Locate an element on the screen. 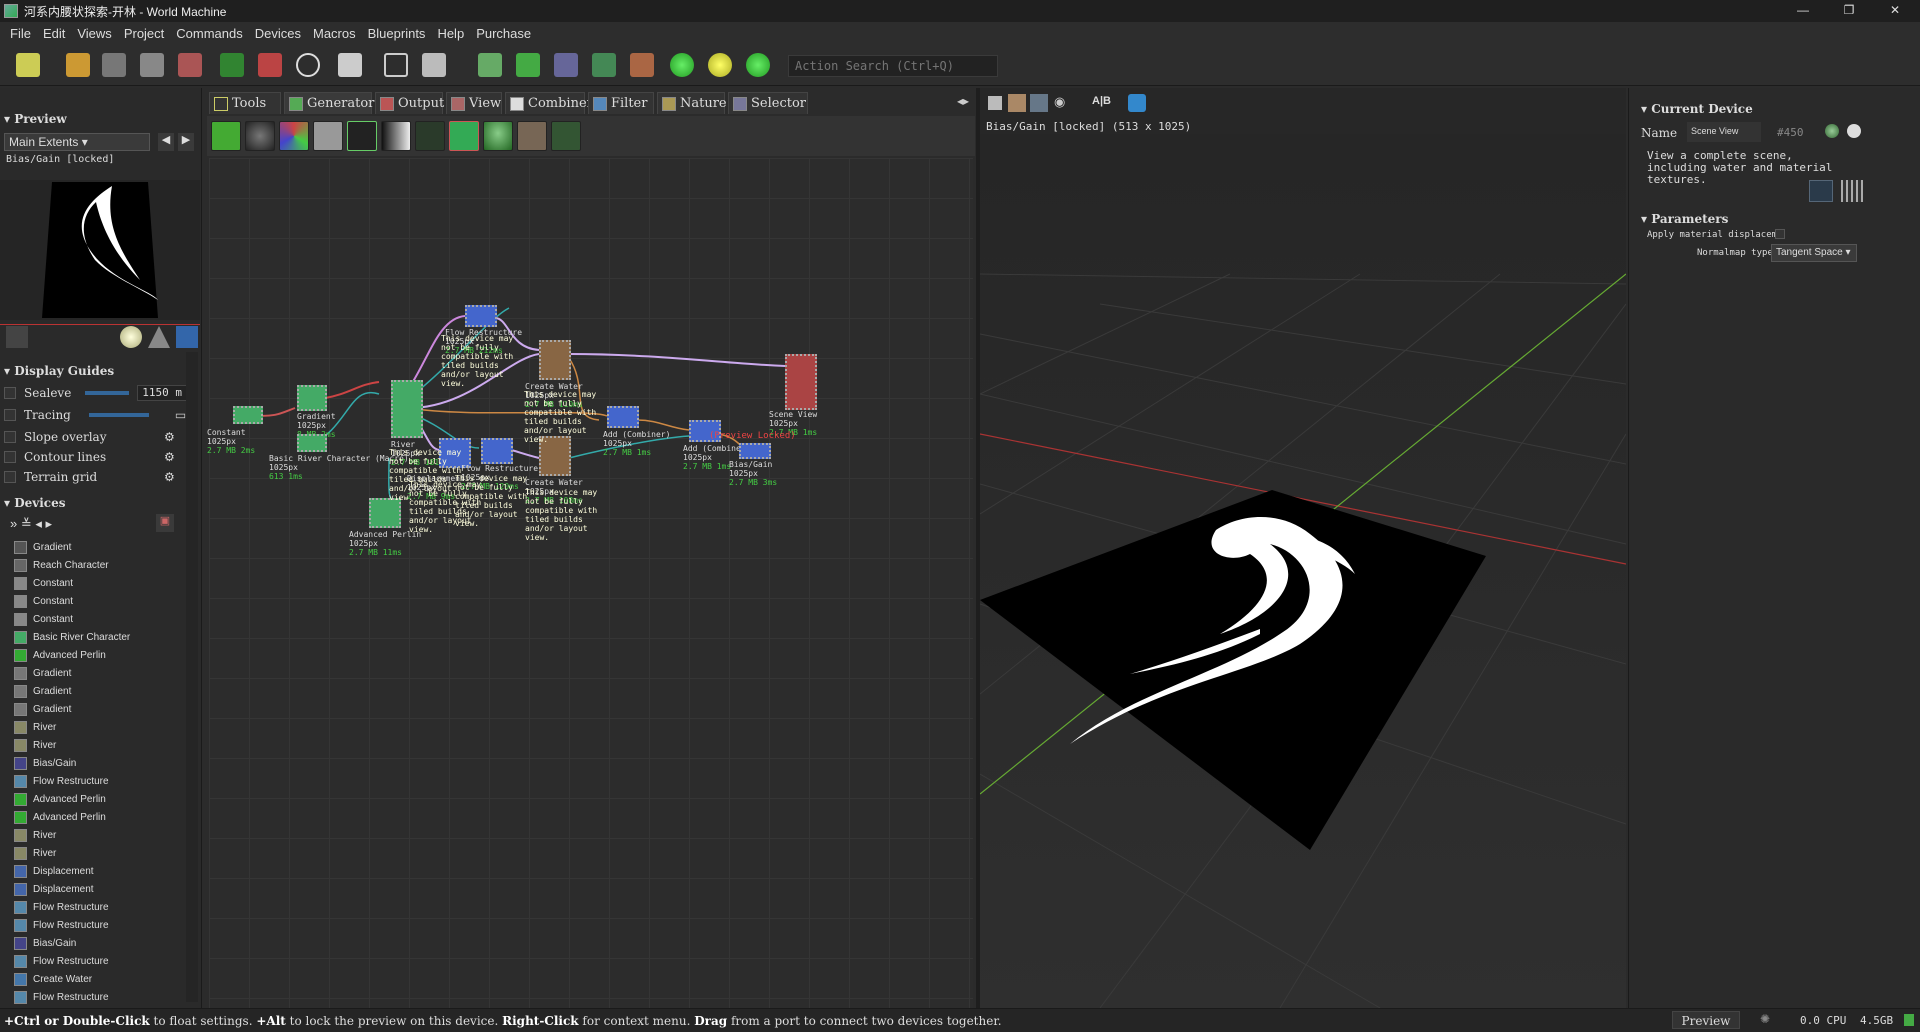  ab-compare-button: A|B is located at coordinates (1101, 101).